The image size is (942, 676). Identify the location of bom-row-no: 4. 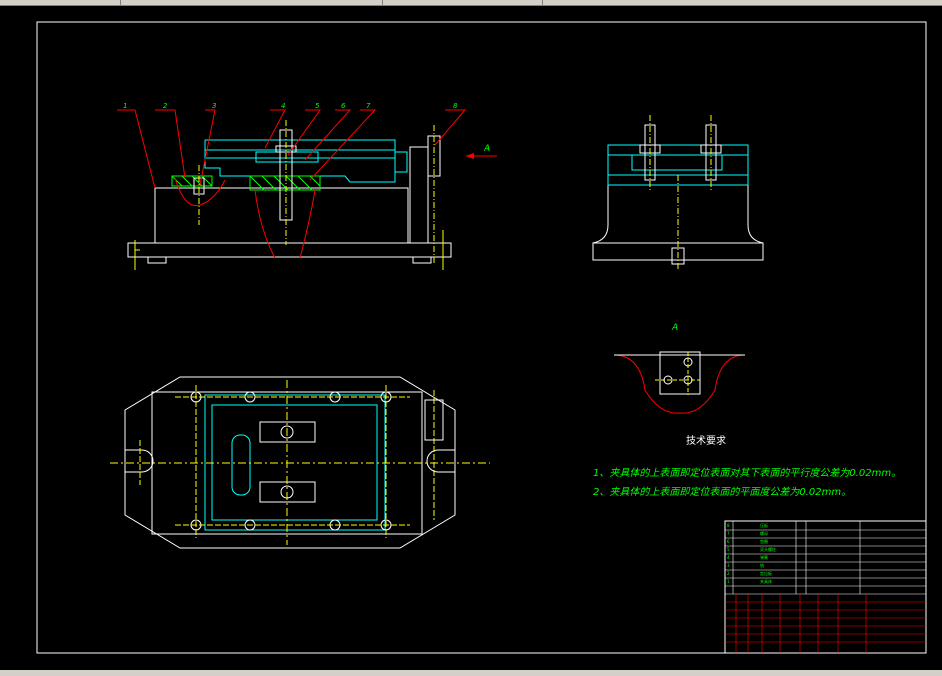
(728, 557).